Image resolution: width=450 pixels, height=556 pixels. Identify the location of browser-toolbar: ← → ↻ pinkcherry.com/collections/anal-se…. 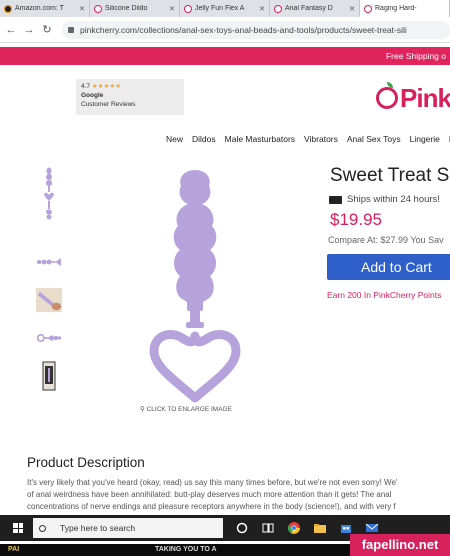
(225, 30).